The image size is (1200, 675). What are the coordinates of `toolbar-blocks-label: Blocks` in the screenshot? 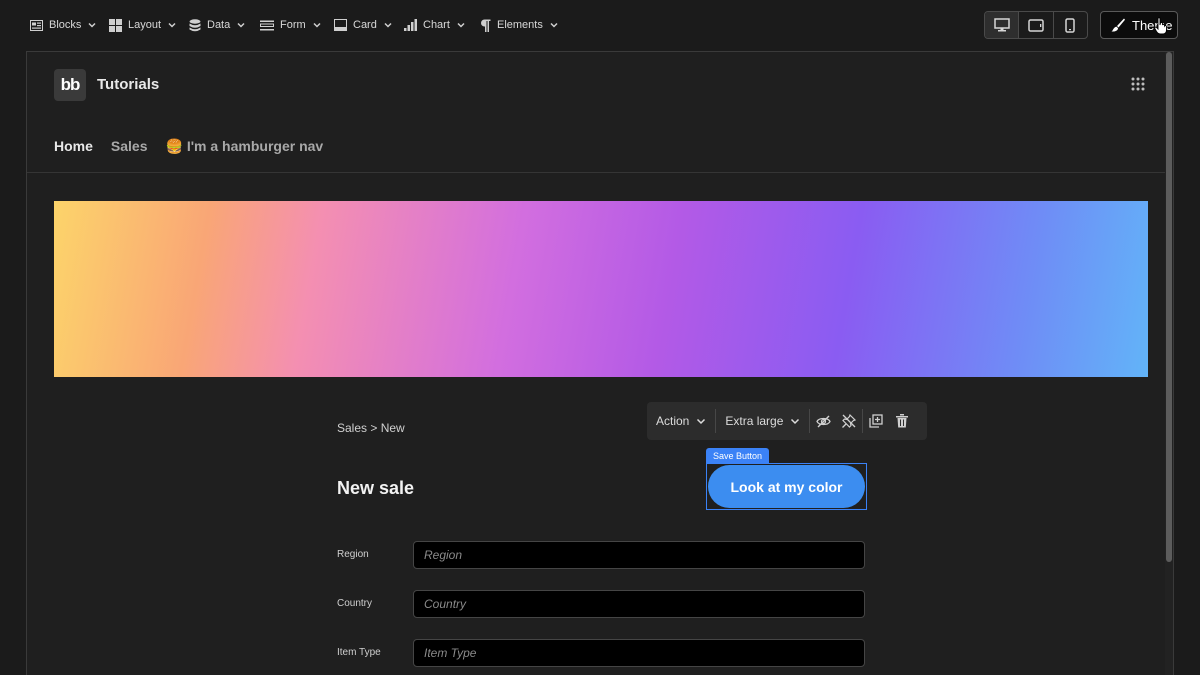 It's located at (65, 25).